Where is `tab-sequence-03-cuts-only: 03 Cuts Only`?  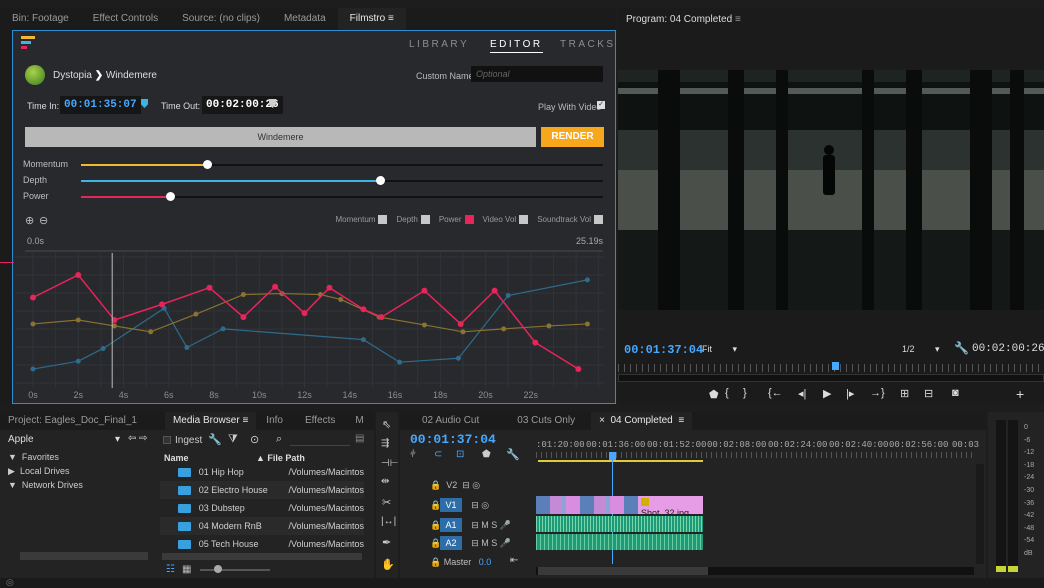
tab-sequence-03-cuts-only: 03 Cuts Only is located at coordinates (546, 421).